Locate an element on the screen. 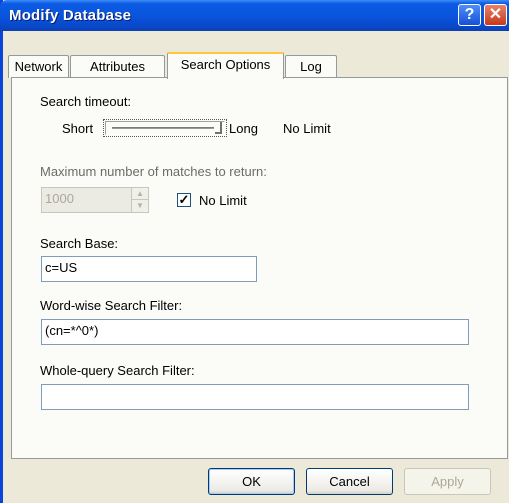 The width and height of the screenshot is (509, 503). tab-attributes: Attributes is located at coordinates (117, 66).